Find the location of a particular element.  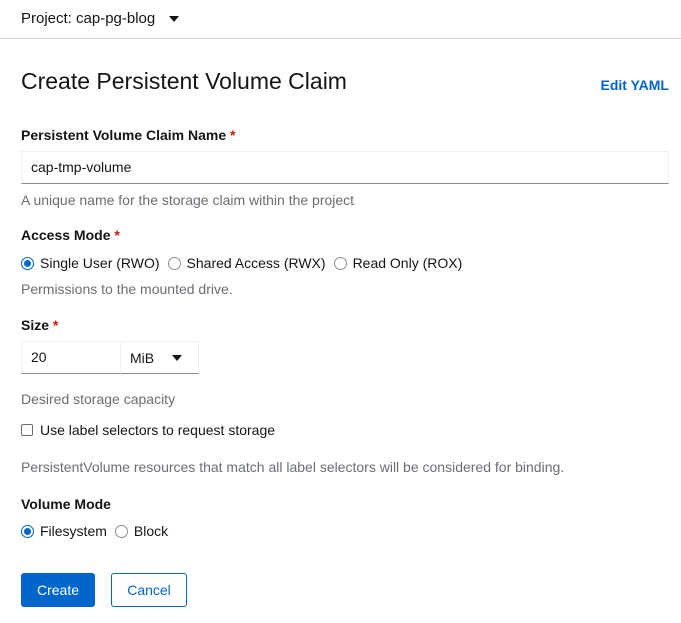

size-unit-select: MiB is located at coordinates (159, 357).